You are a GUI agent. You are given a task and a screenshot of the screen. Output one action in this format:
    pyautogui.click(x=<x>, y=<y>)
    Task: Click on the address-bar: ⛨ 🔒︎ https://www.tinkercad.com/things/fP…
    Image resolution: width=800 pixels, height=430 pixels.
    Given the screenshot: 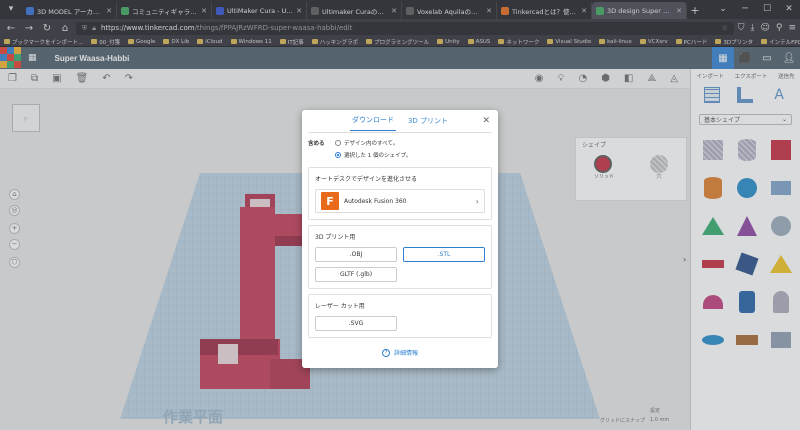 What is the action you would take?
    pyautogui.click(x=405, y=28)
    